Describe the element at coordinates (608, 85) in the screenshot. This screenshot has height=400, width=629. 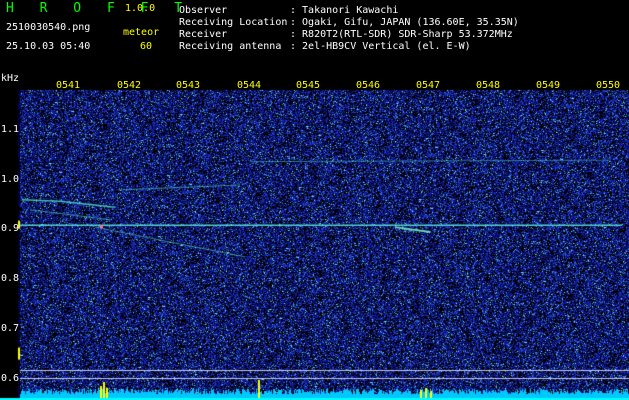
I see `x-tick-0550: 0550` at that location.